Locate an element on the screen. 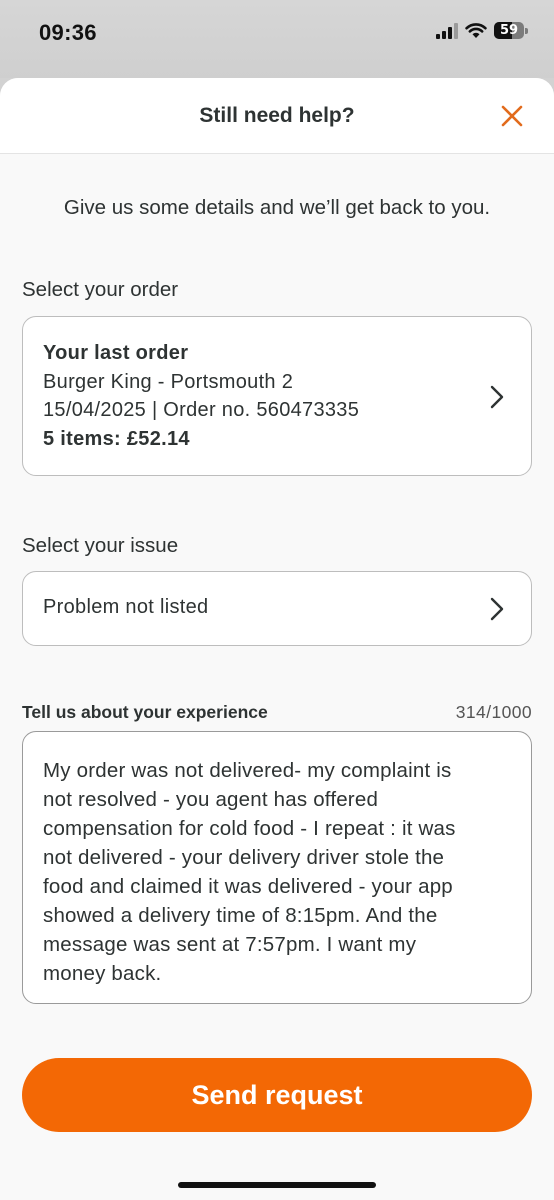 This screenshot has height=1200, width=554. battery-icon: 59 is located at coordinates (511, 30).